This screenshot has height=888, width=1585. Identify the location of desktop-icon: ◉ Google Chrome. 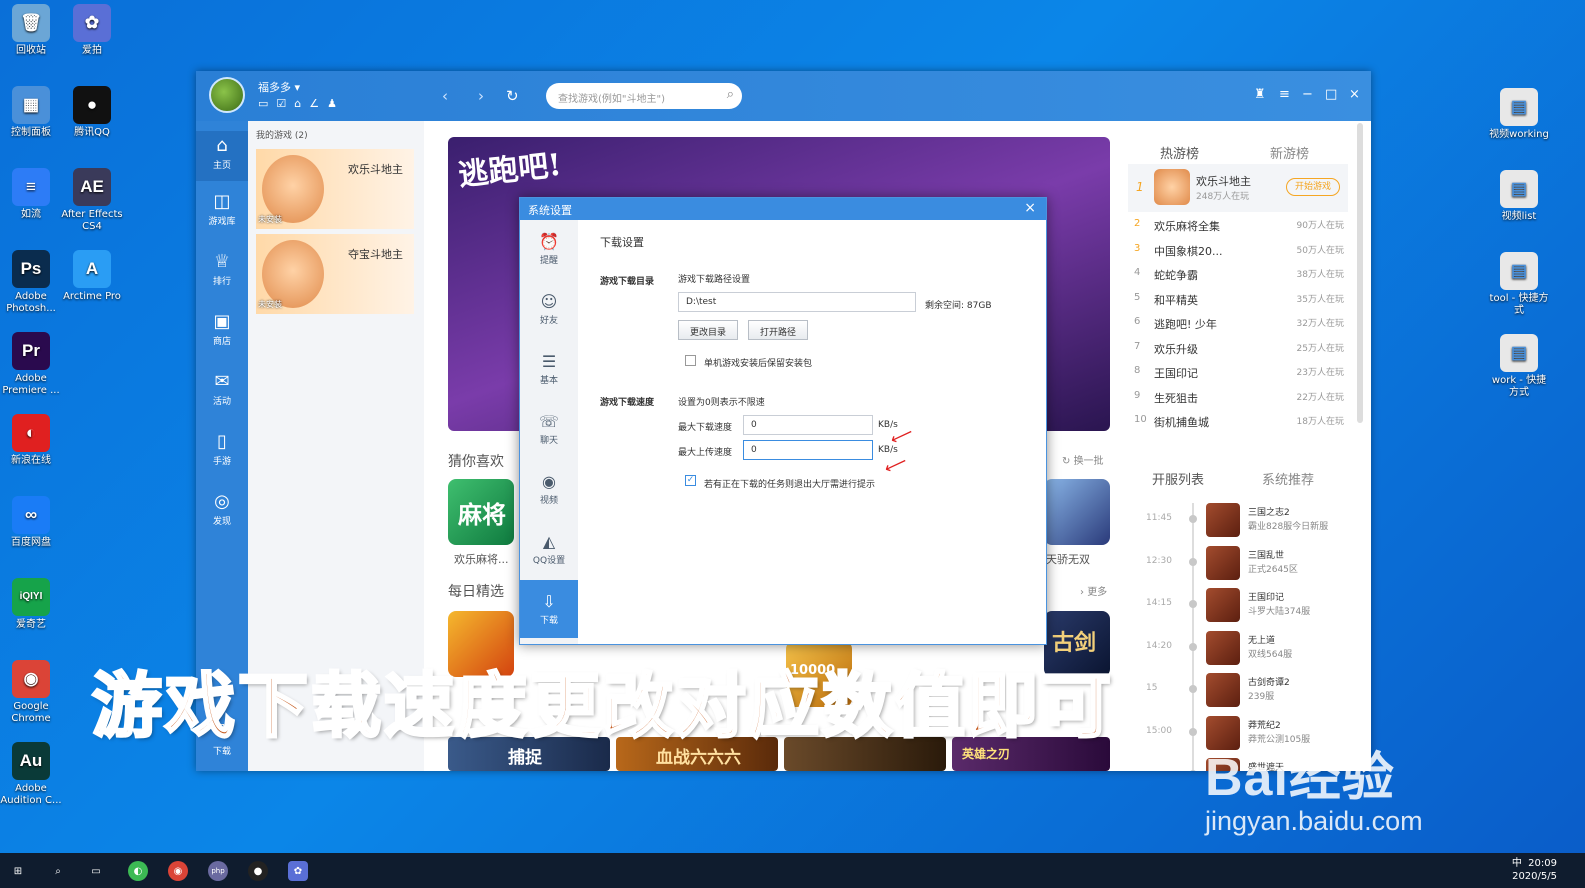
(31, 692).